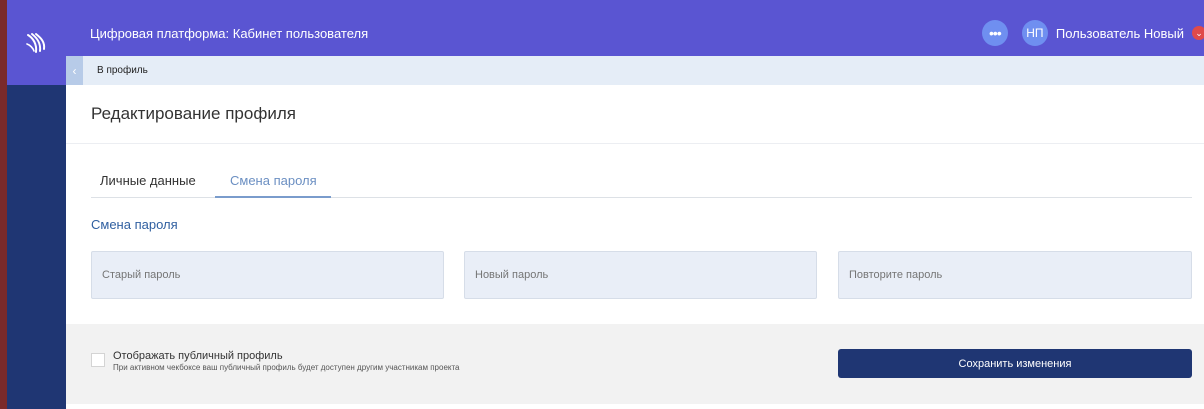 Image resolution: width=1204 pixels, height=409 pixels. I want to click on header-user-area: ••• НП Пользователь Новый ⌄, so click(1092, 33).